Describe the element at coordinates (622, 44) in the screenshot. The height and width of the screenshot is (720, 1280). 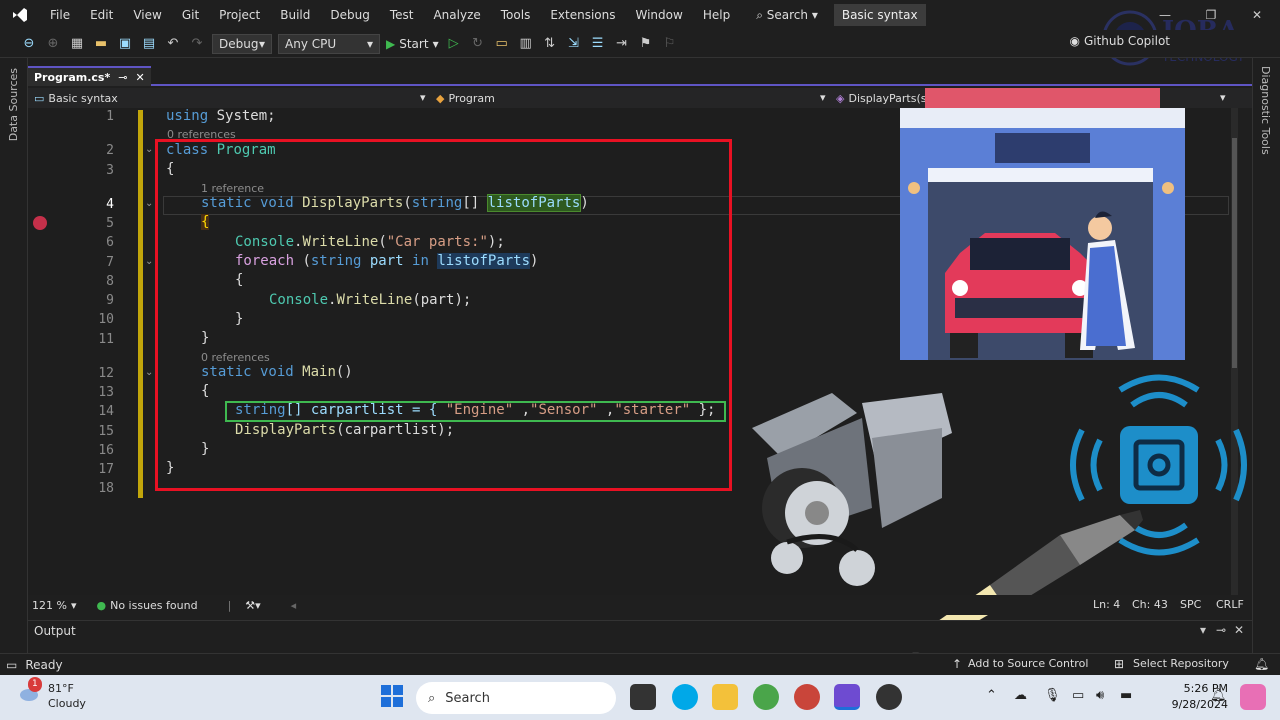
I see `indent-icon: ⇥` at that location.